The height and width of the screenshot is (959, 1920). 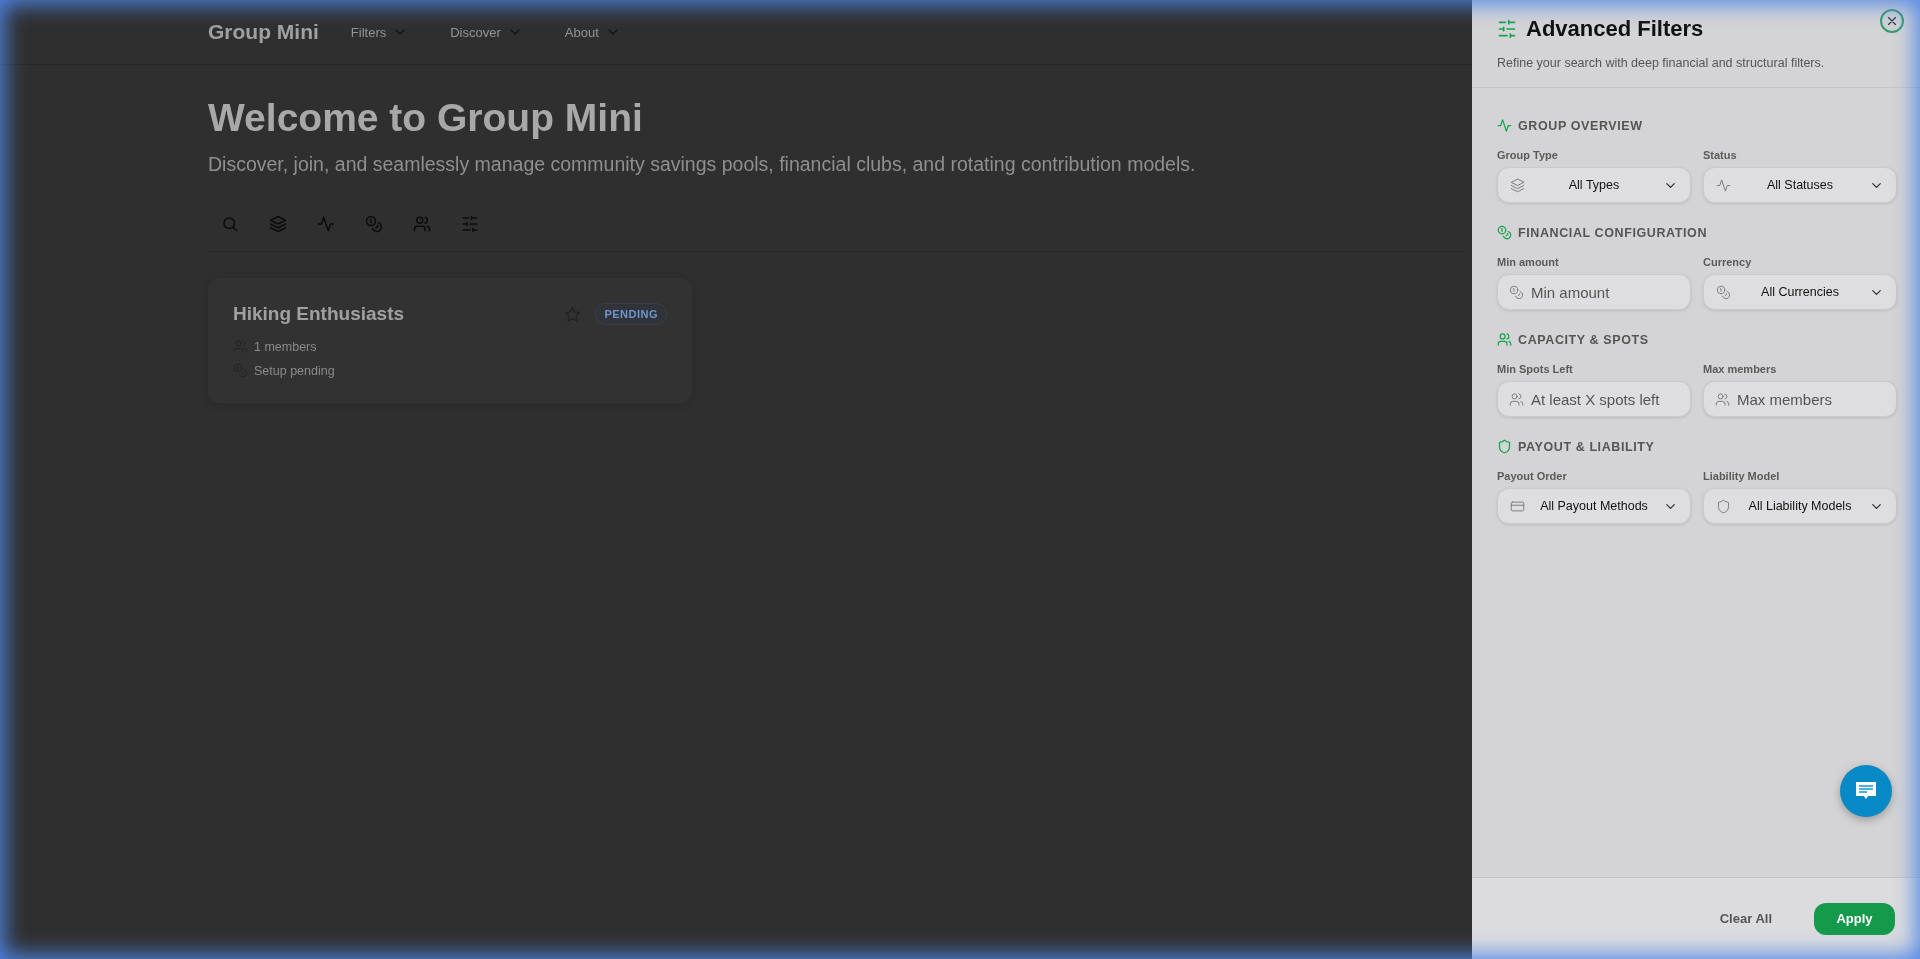 I want to click on section-heading: FINANCIAL CONFIGURATION, so click(x=1613, y=232).